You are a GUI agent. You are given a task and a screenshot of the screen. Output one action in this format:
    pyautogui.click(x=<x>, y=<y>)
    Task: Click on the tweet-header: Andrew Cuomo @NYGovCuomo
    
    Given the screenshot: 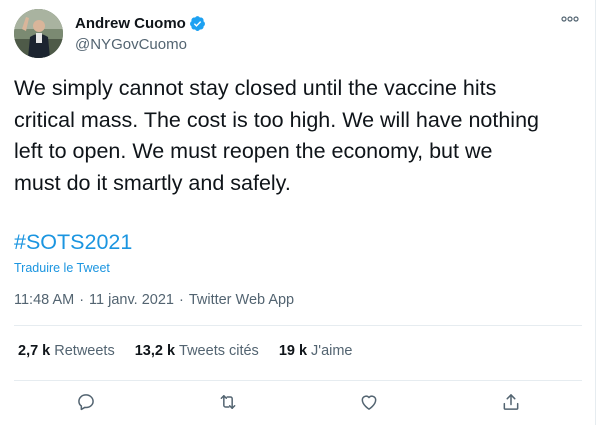 What is the action you would take?
    pyautogui.click(x=298, y=34)
    